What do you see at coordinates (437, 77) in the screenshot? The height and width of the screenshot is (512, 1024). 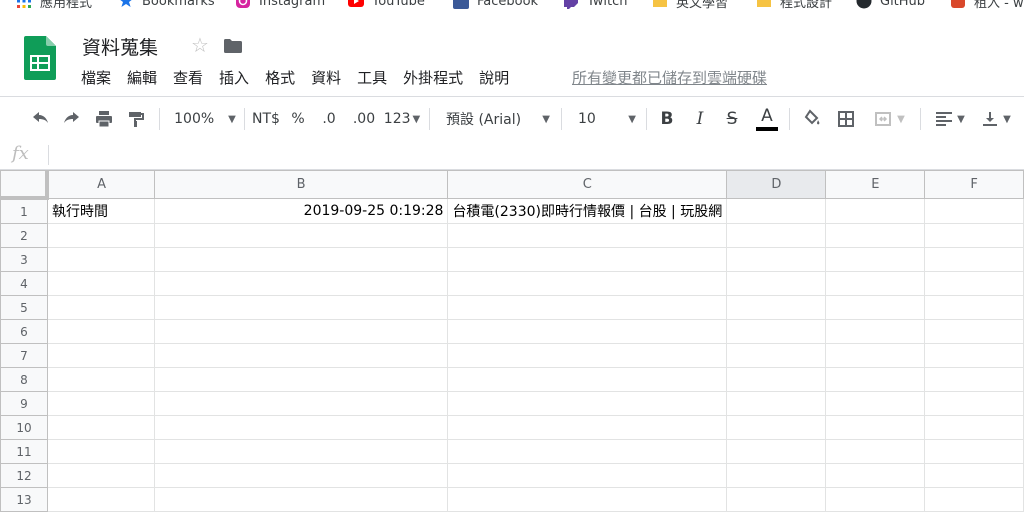 I see `menu-addons: 外掛程式` at bounding box center [437, 77].